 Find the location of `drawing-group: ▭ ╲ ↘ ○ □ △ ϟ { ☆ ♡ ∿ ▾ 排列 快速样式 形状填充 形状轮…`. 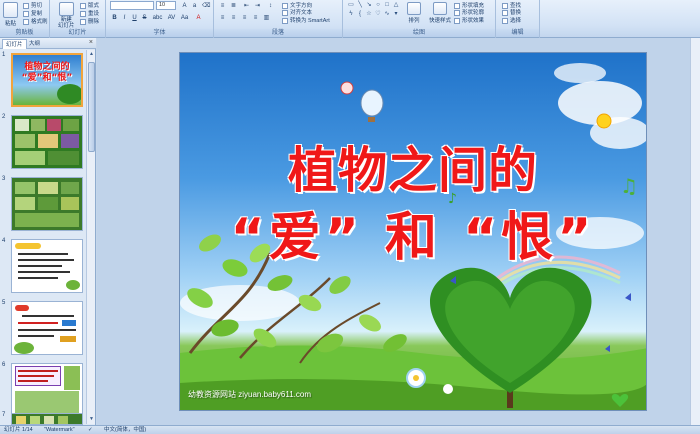

drawing-group: ▭ ╲ ↘ ○ □ △ ϟ { ☆ ♡ ∿ ▾ 排列 快速样式 形状填充 形状轮… is located at coordinates (419, 19).